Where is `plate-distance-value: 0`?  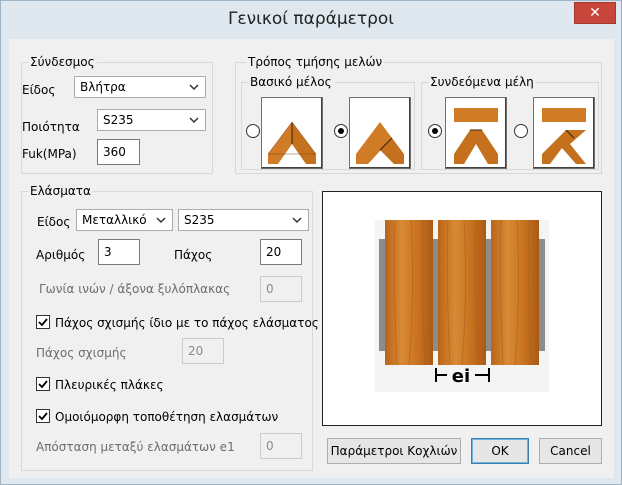 plate-distance-value: 0 is located at coordinates (270, 446).